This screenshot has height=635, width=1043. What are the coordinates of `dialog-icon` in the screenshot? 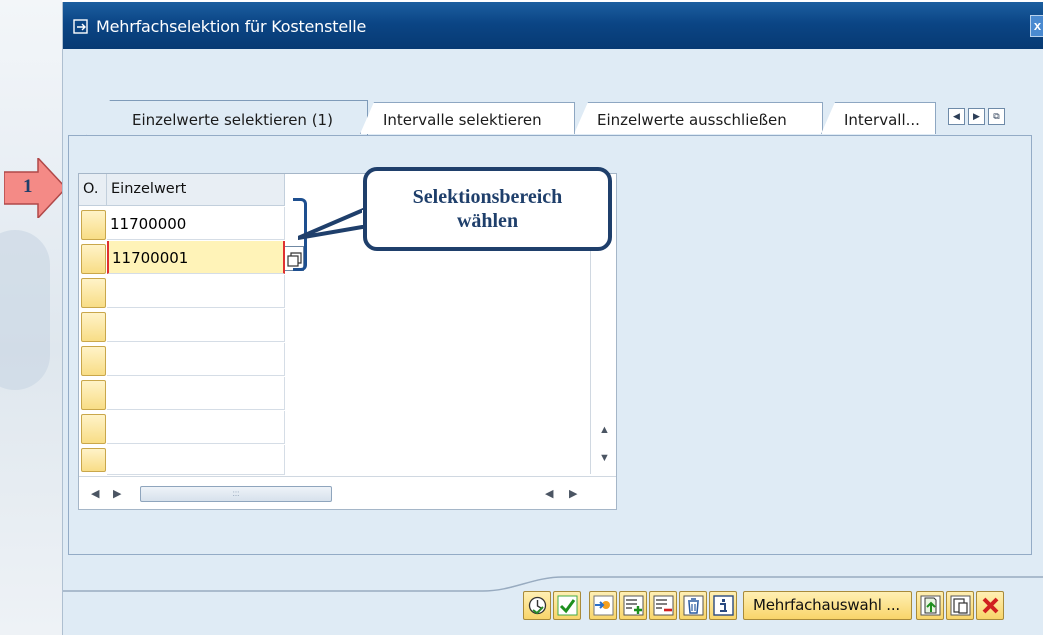 It's located at (80, 26).